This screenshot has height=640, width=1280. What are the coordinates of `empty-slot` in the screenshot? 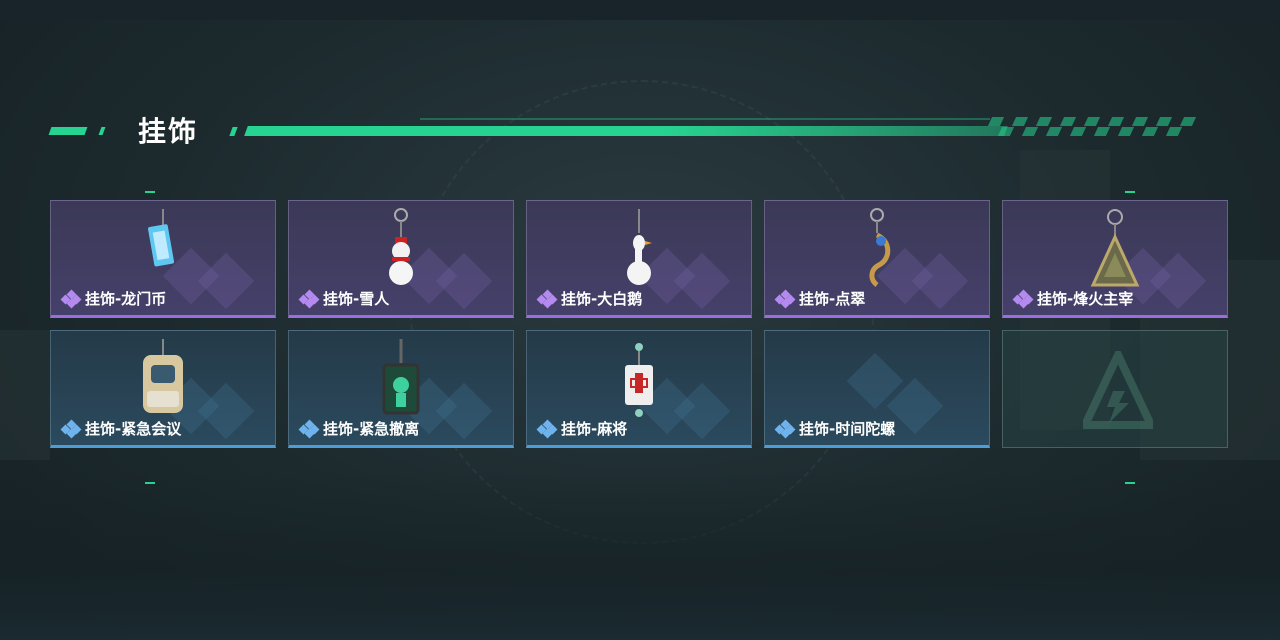 It's located at (1115, 389).